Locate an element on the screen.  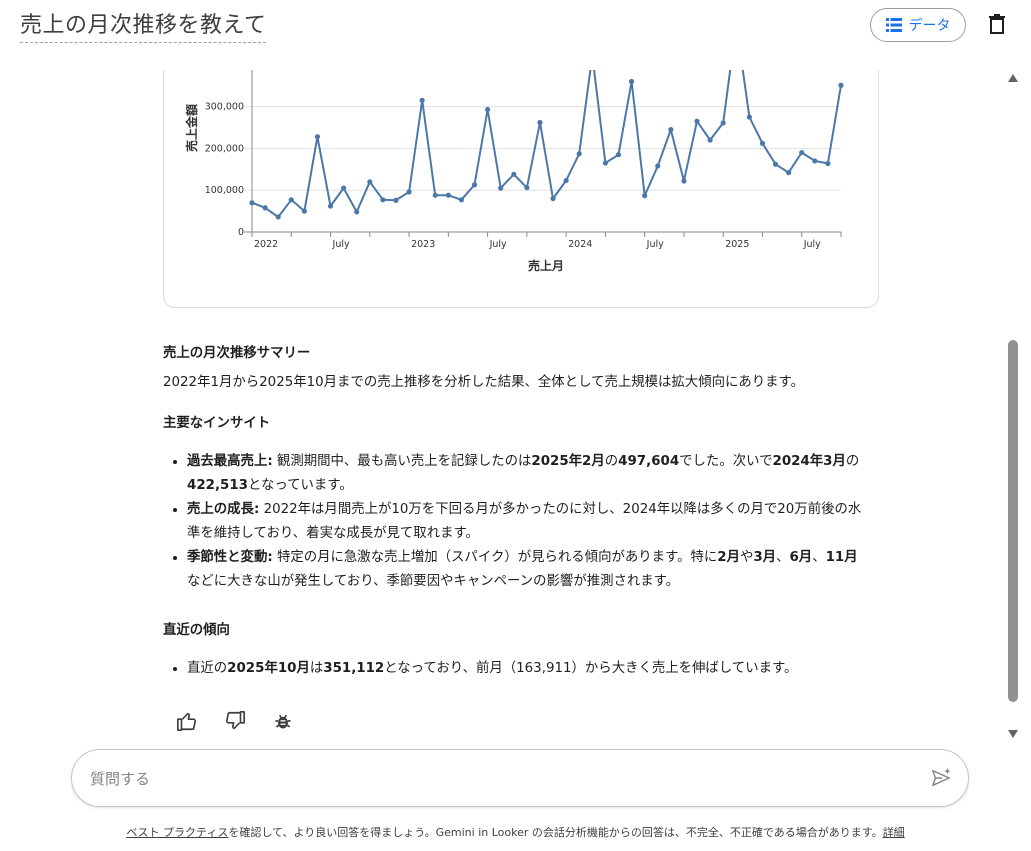
send-button is located at coordinates (942, 779).